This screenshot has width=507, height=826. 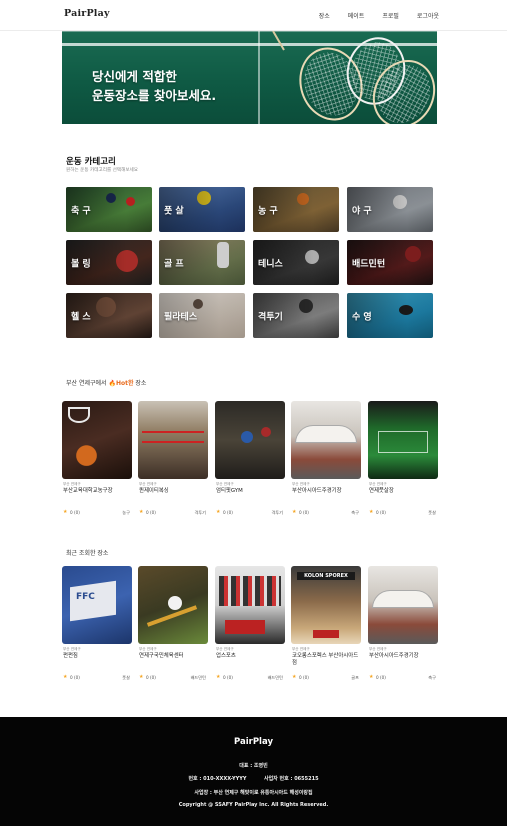 I want to click on hot-prefix: 부산 연제구에서, so click(x=87, y=383).